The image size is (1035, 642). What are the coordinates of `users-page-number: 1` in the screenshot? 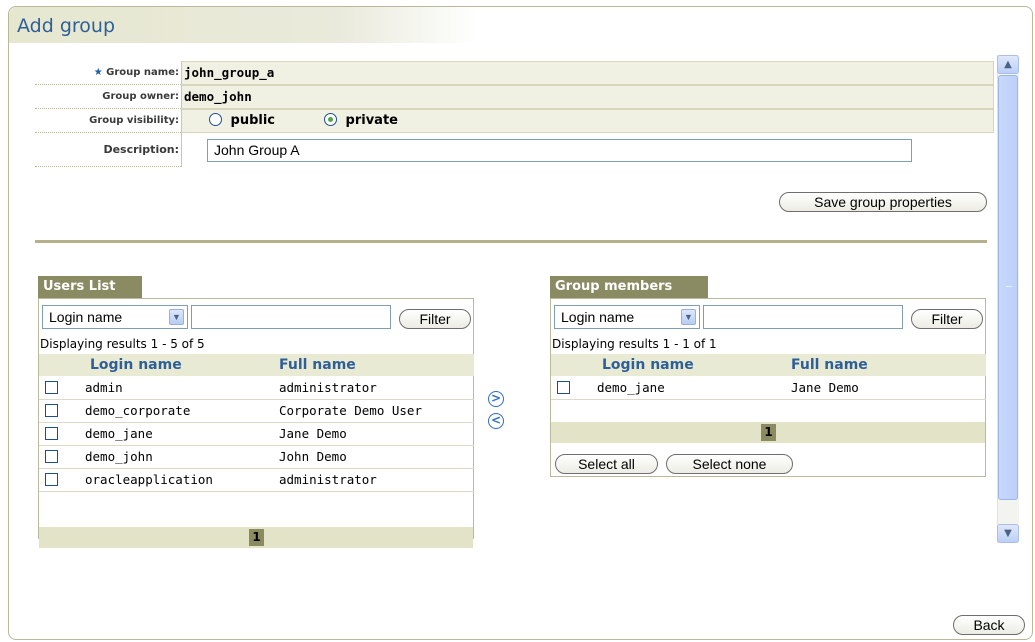 It's located at (256, 537).